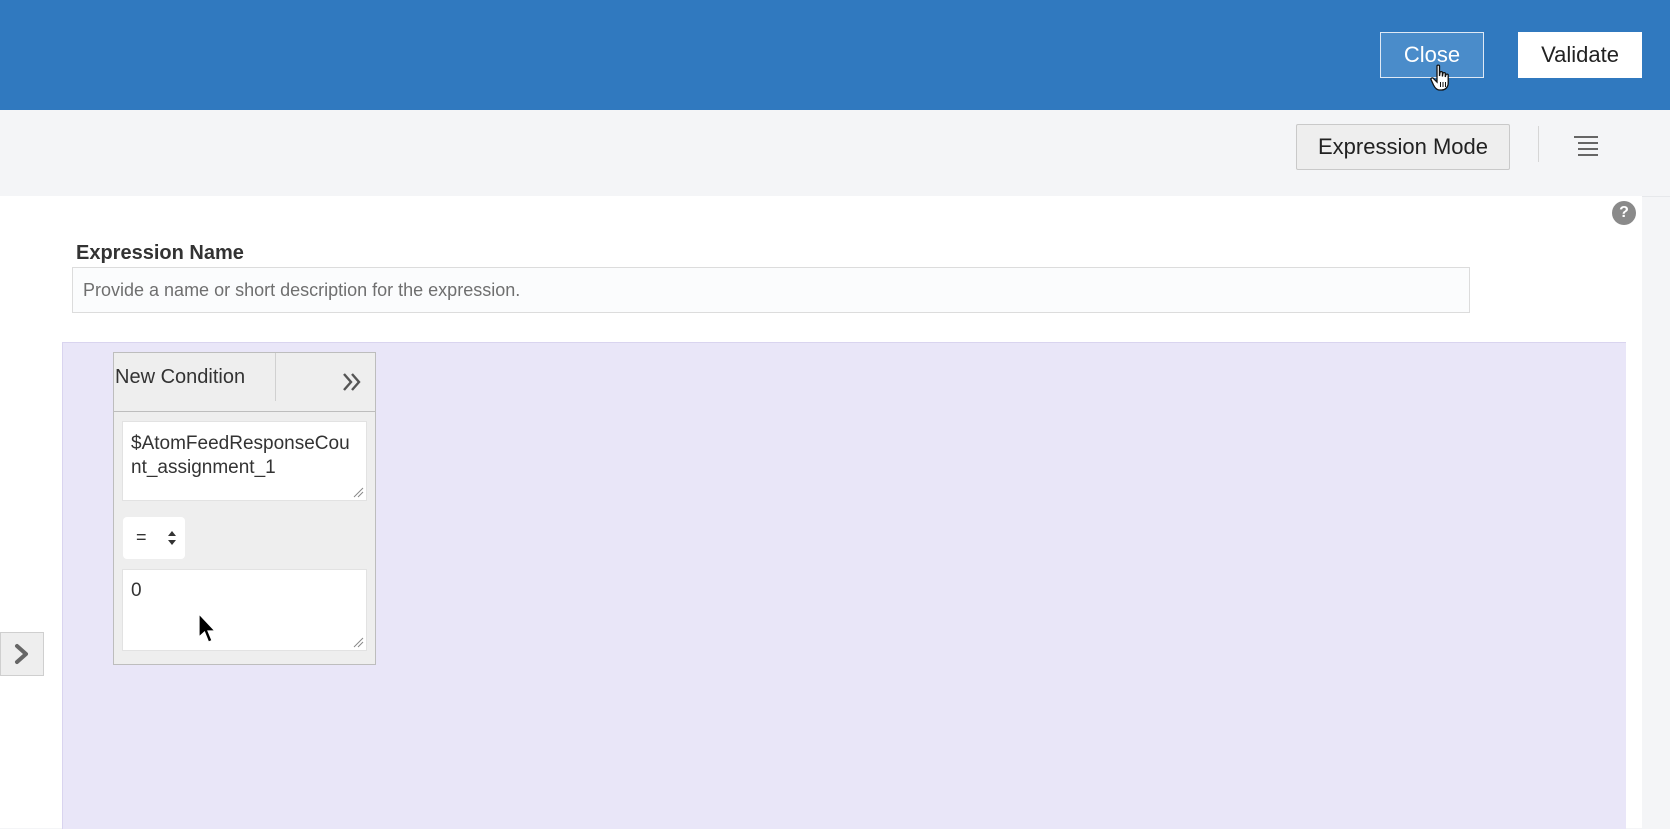 Image resolution: width=1670 pixels, height=829 pixels. Describe the element at coordinates (1538, 144) in the screenshot. I see `toolbar-divider` at that location.